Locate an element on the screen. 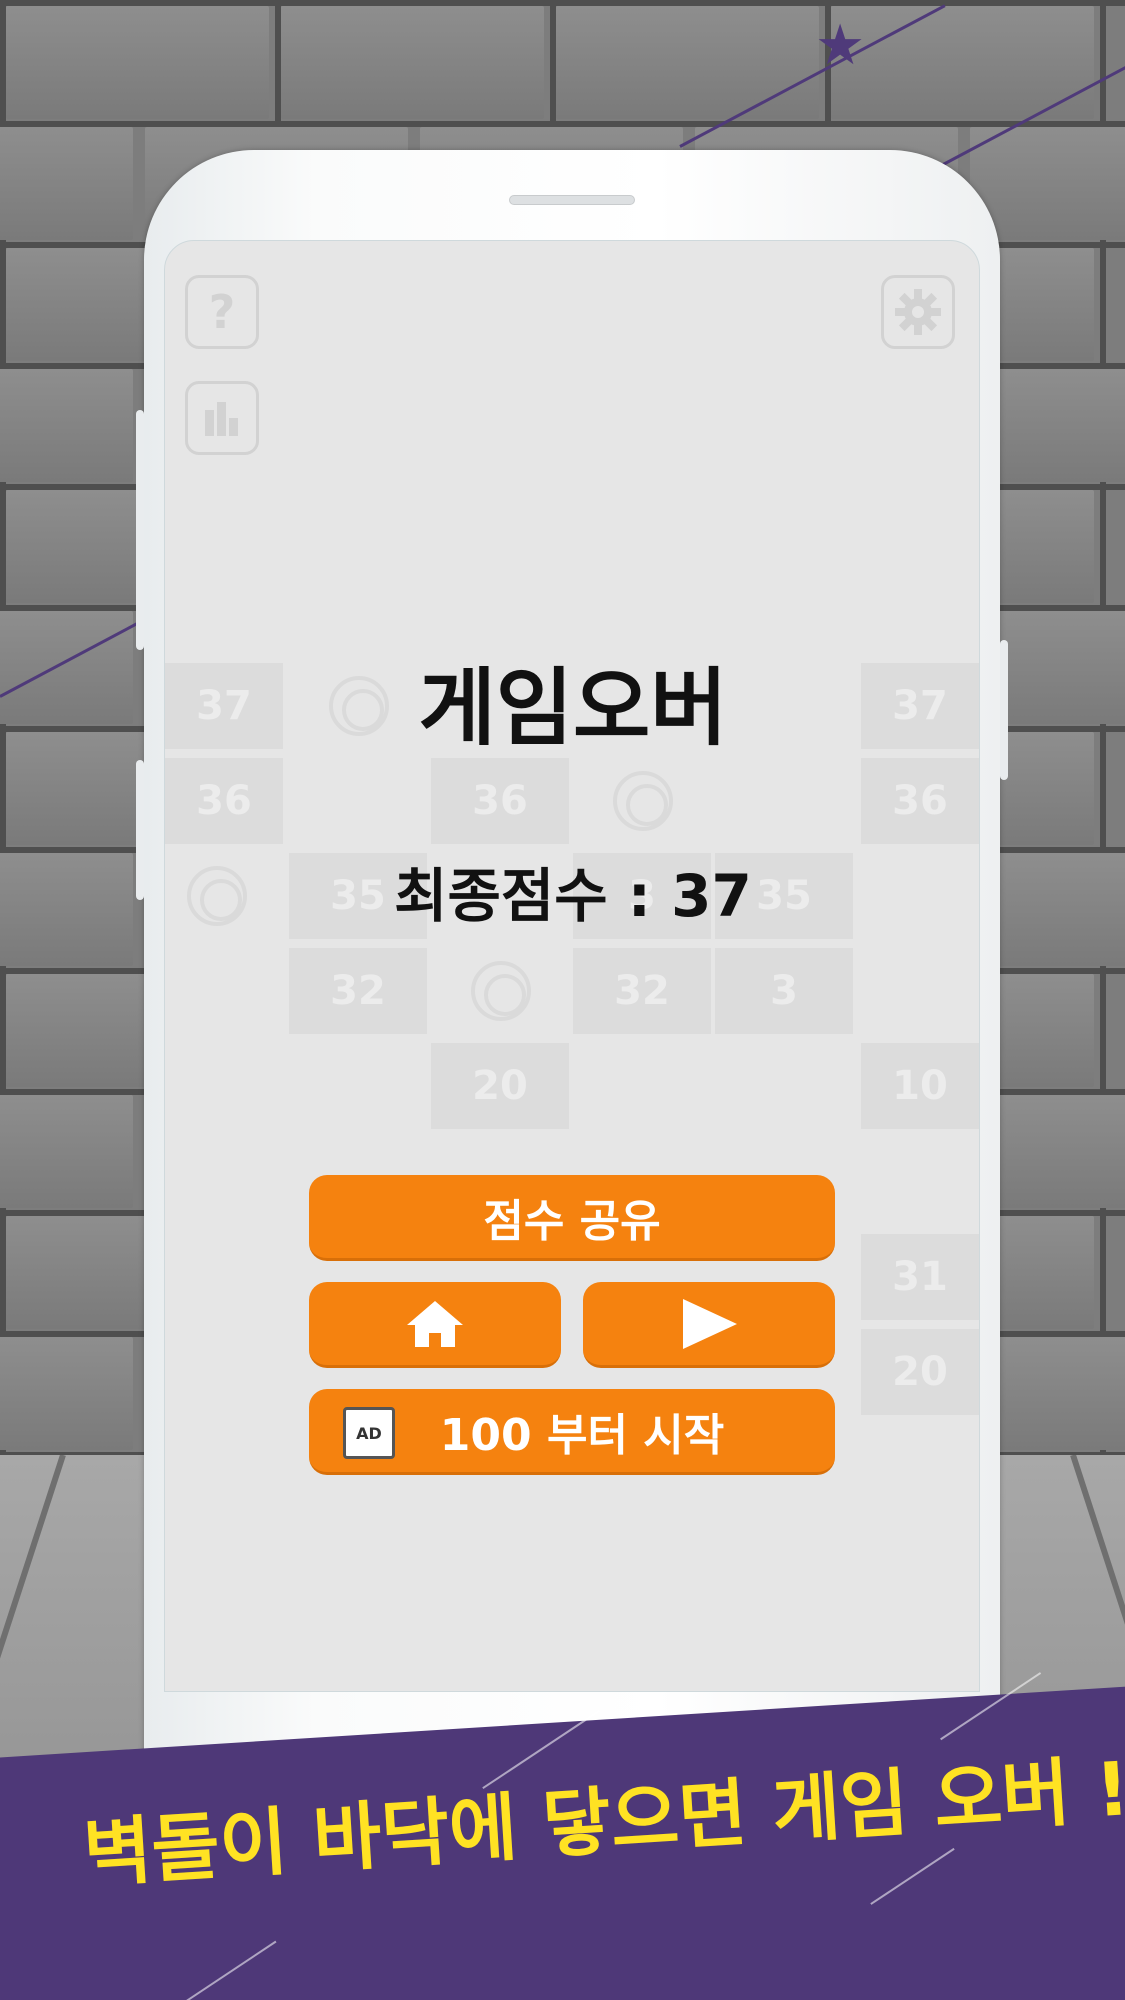 This screenshot has width=1125, height=2000. home-button is located at coordinates (435, 1325).